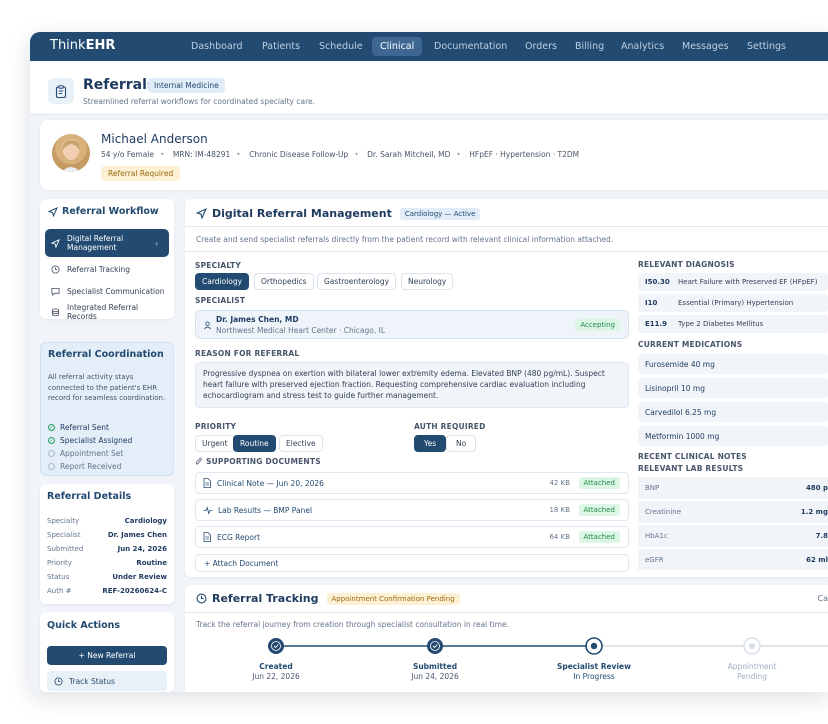 The image size is (828, 724). What do you see at coordinates (397, 46) in the screenshot?
I see `nav-clinical: Clinical` at bounding box center [397, 46].